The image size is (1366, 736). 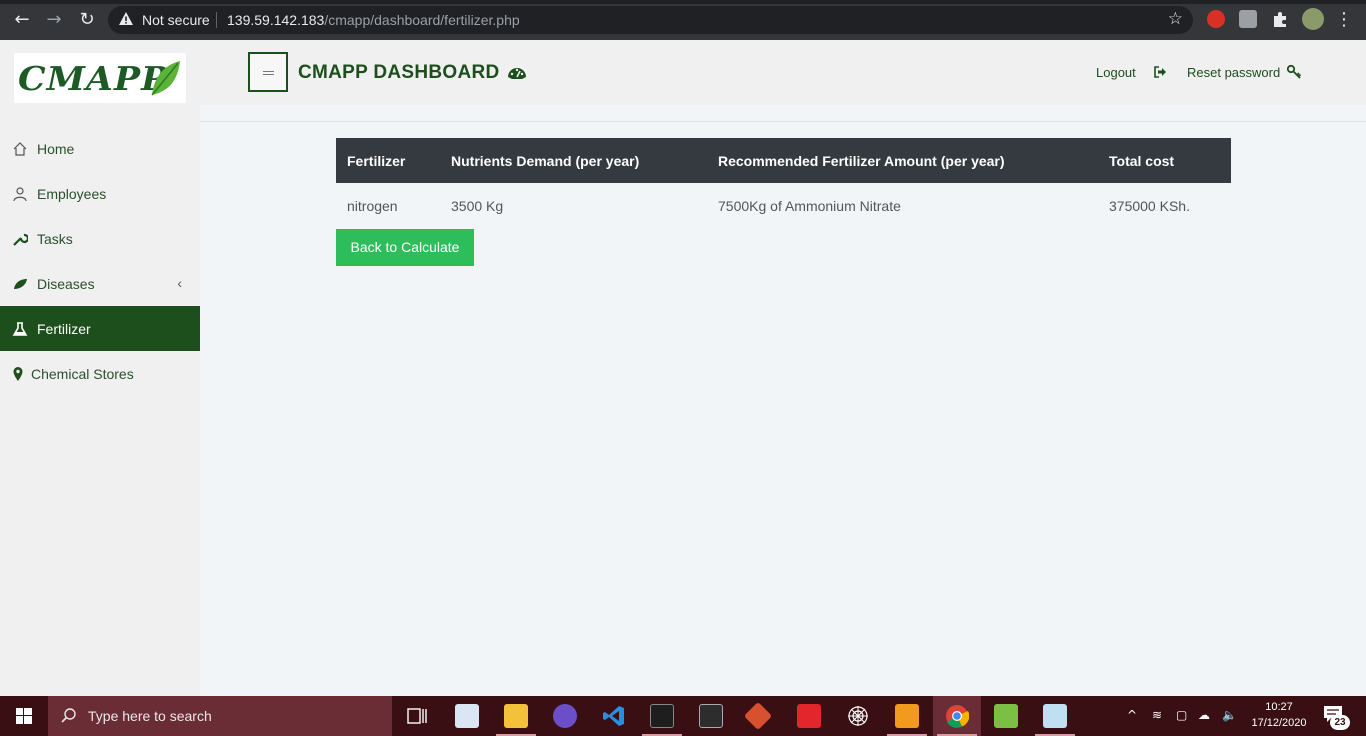 I want to click on table-cell-fertilizer: nitrogen, so click(x=372, y=206).